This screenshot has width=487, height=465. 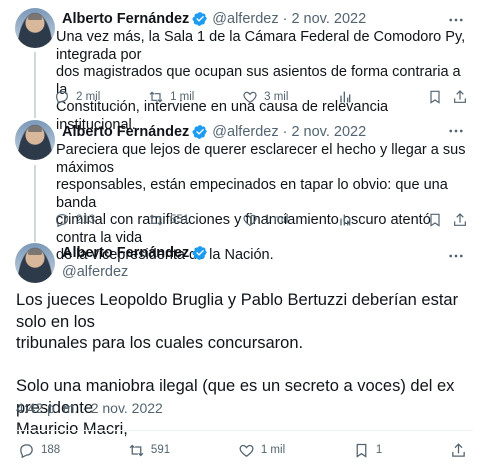 I want to click on reply-button: 2 mil, so click(x=101, y=97).